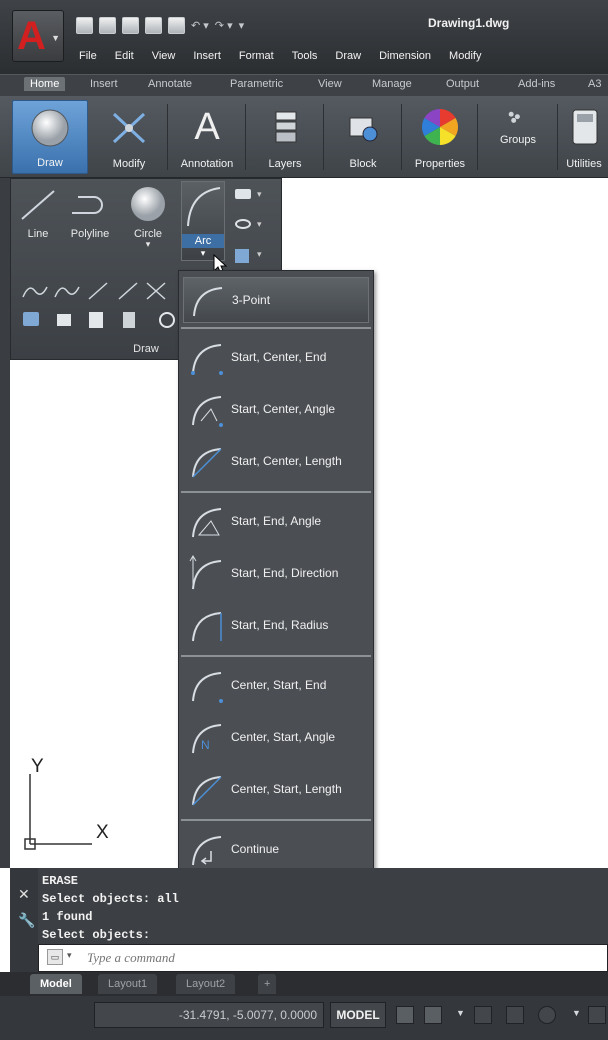 This screenshot has height=1040, width=608. I want to click on tab-home: Home, so click(45, 84).